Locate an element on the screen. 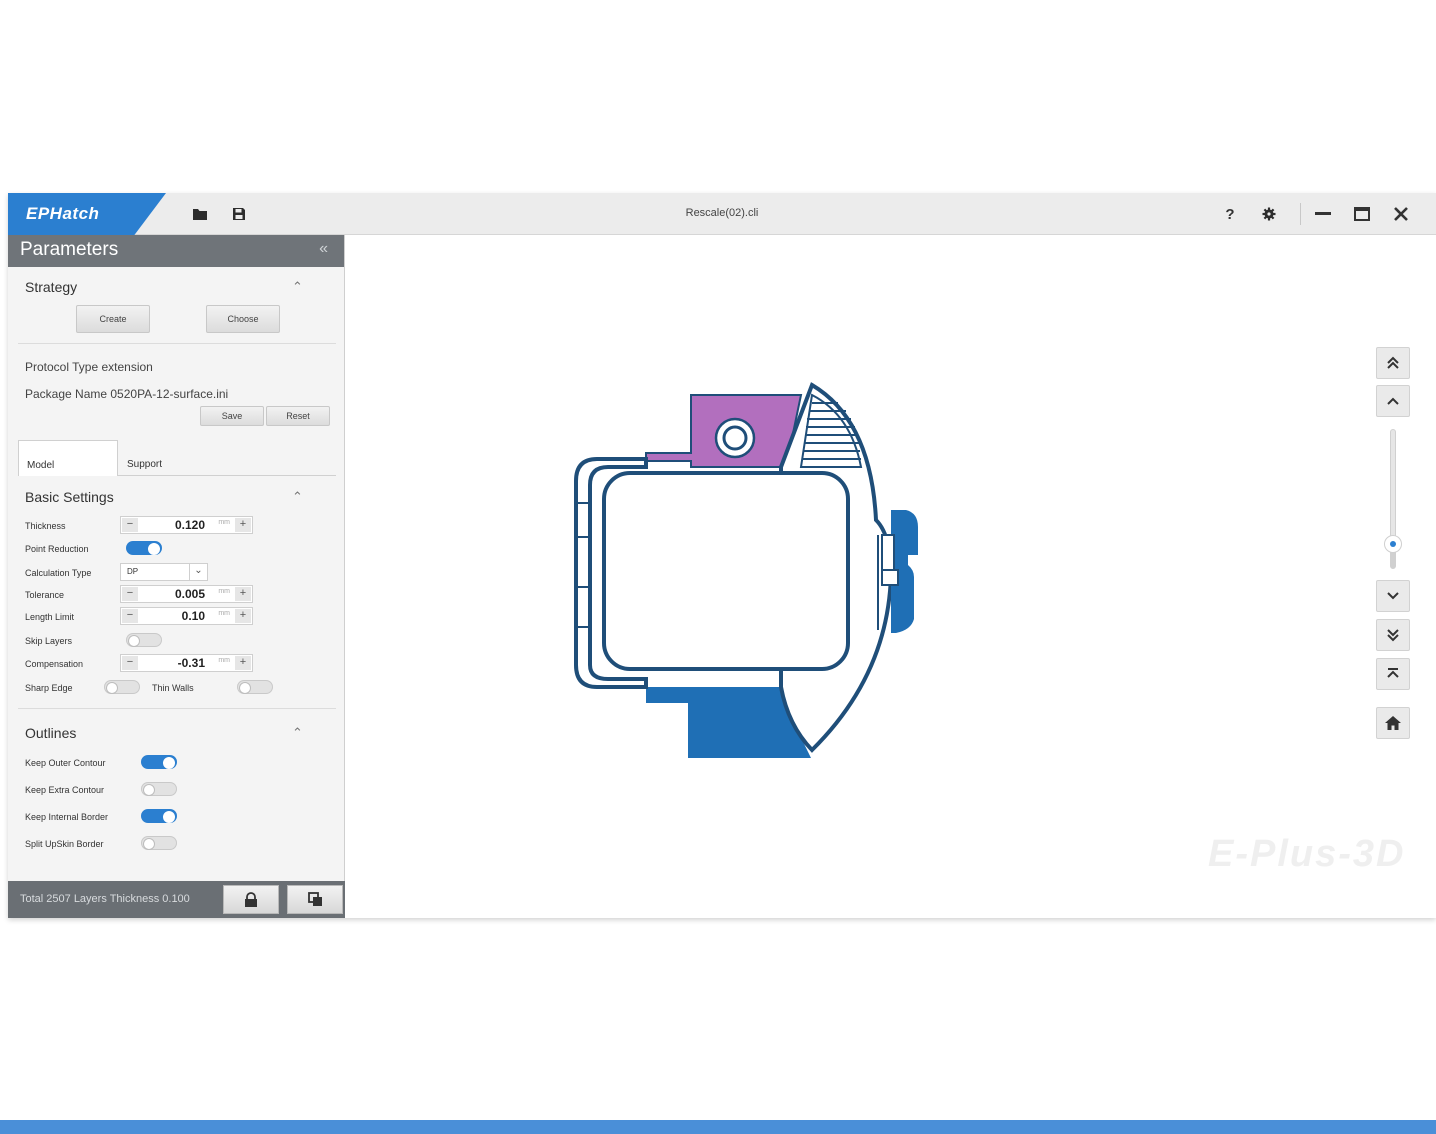  thin-walls-label: Thin Walls is located at coordinates (173, 688).